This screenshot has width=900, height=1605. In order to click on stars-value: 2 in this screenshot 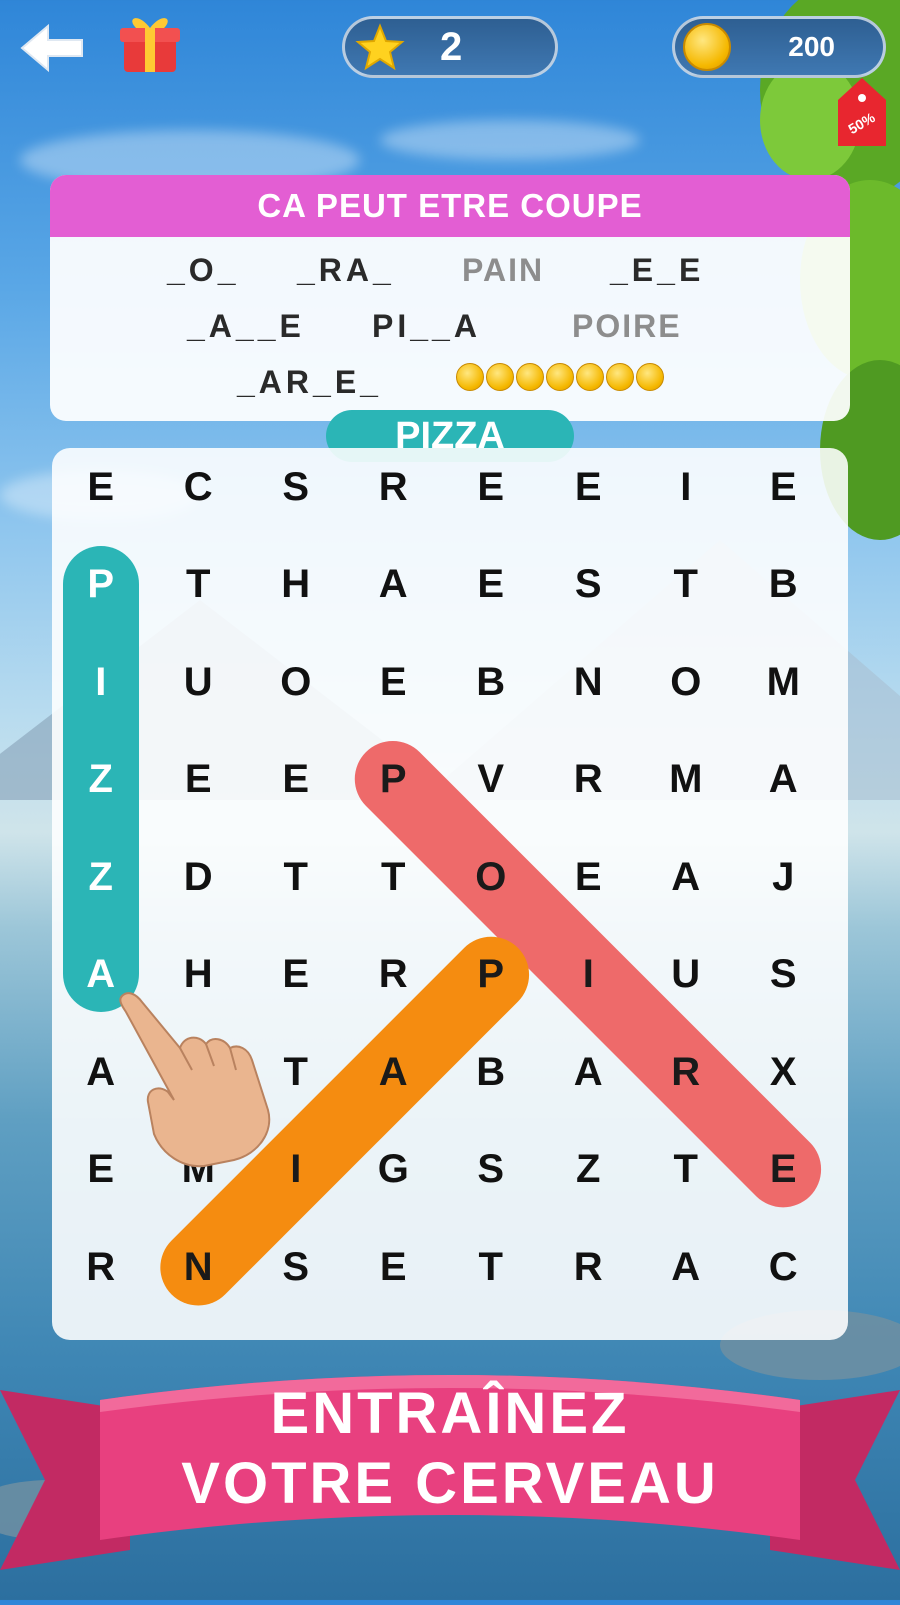, I will do `click(451, 47)`.